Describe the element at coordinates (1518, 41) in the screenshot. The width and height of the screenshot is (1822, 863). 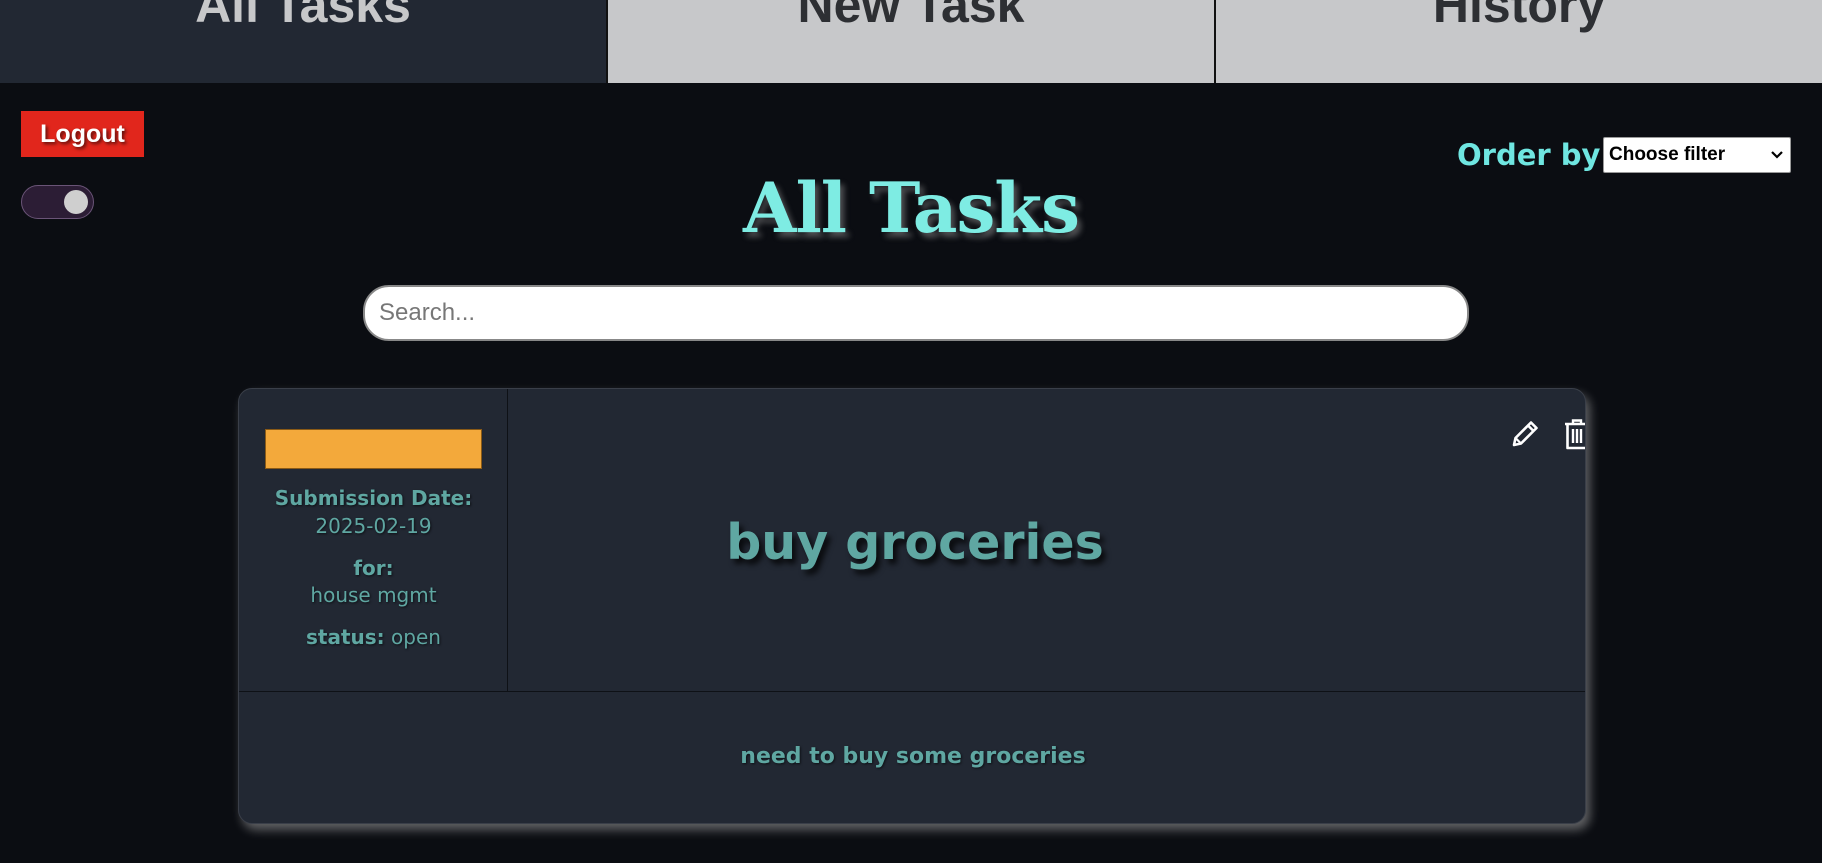
I see `tab-history: History` at that location.